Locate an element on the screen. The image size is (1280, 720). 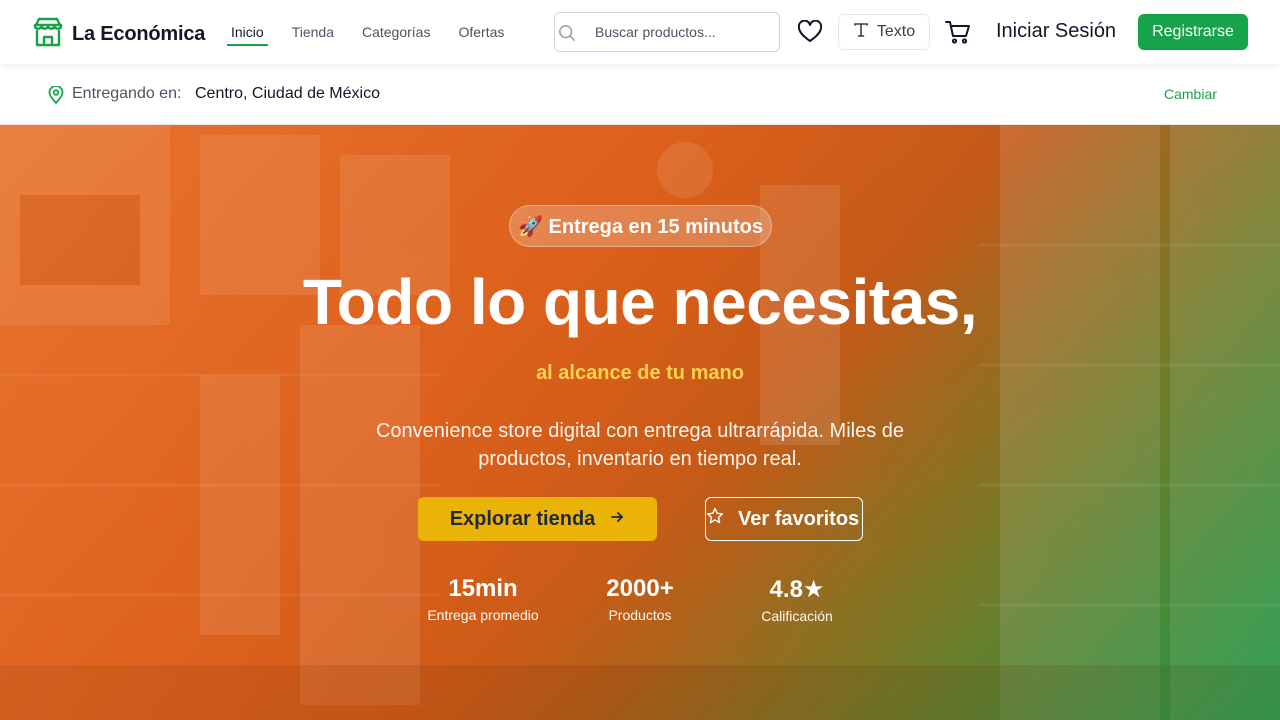
stat-value: 4.8★ is located at coordinates (797, 589).